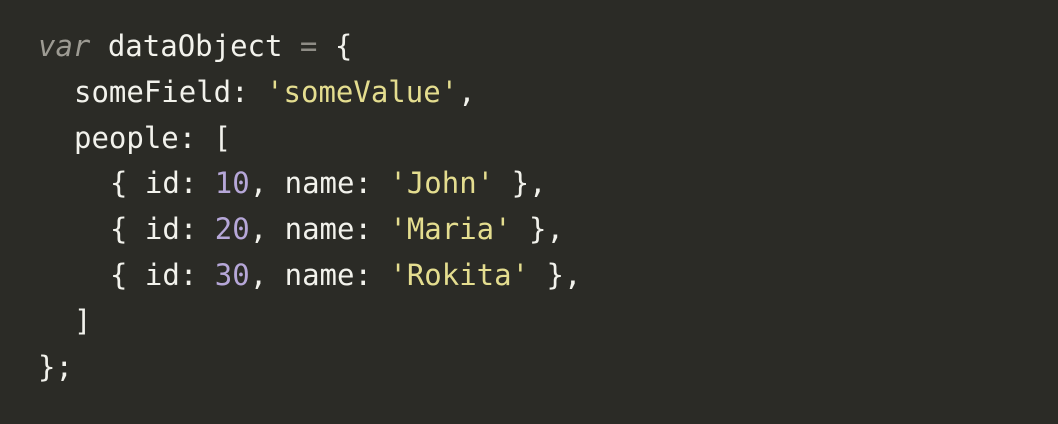  What do you see at coordinates (467, 91) in the screenshot?
I see `field-comma: ,` at bounding box center [467, 91].